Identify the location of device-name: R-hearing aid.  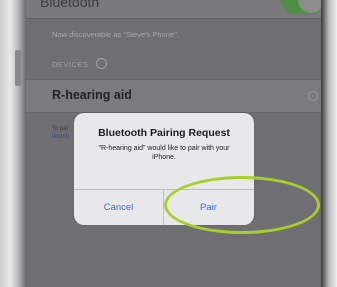
(92, 95).